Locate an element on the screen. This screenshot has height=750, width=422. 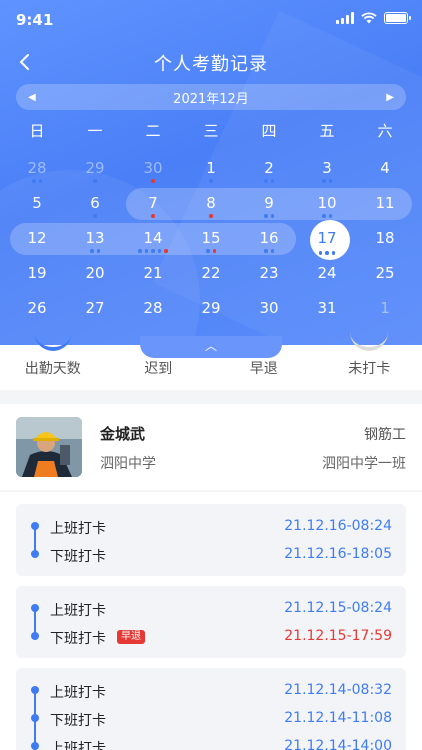
calendar-day: 15 is located at coordinates (211, 237).